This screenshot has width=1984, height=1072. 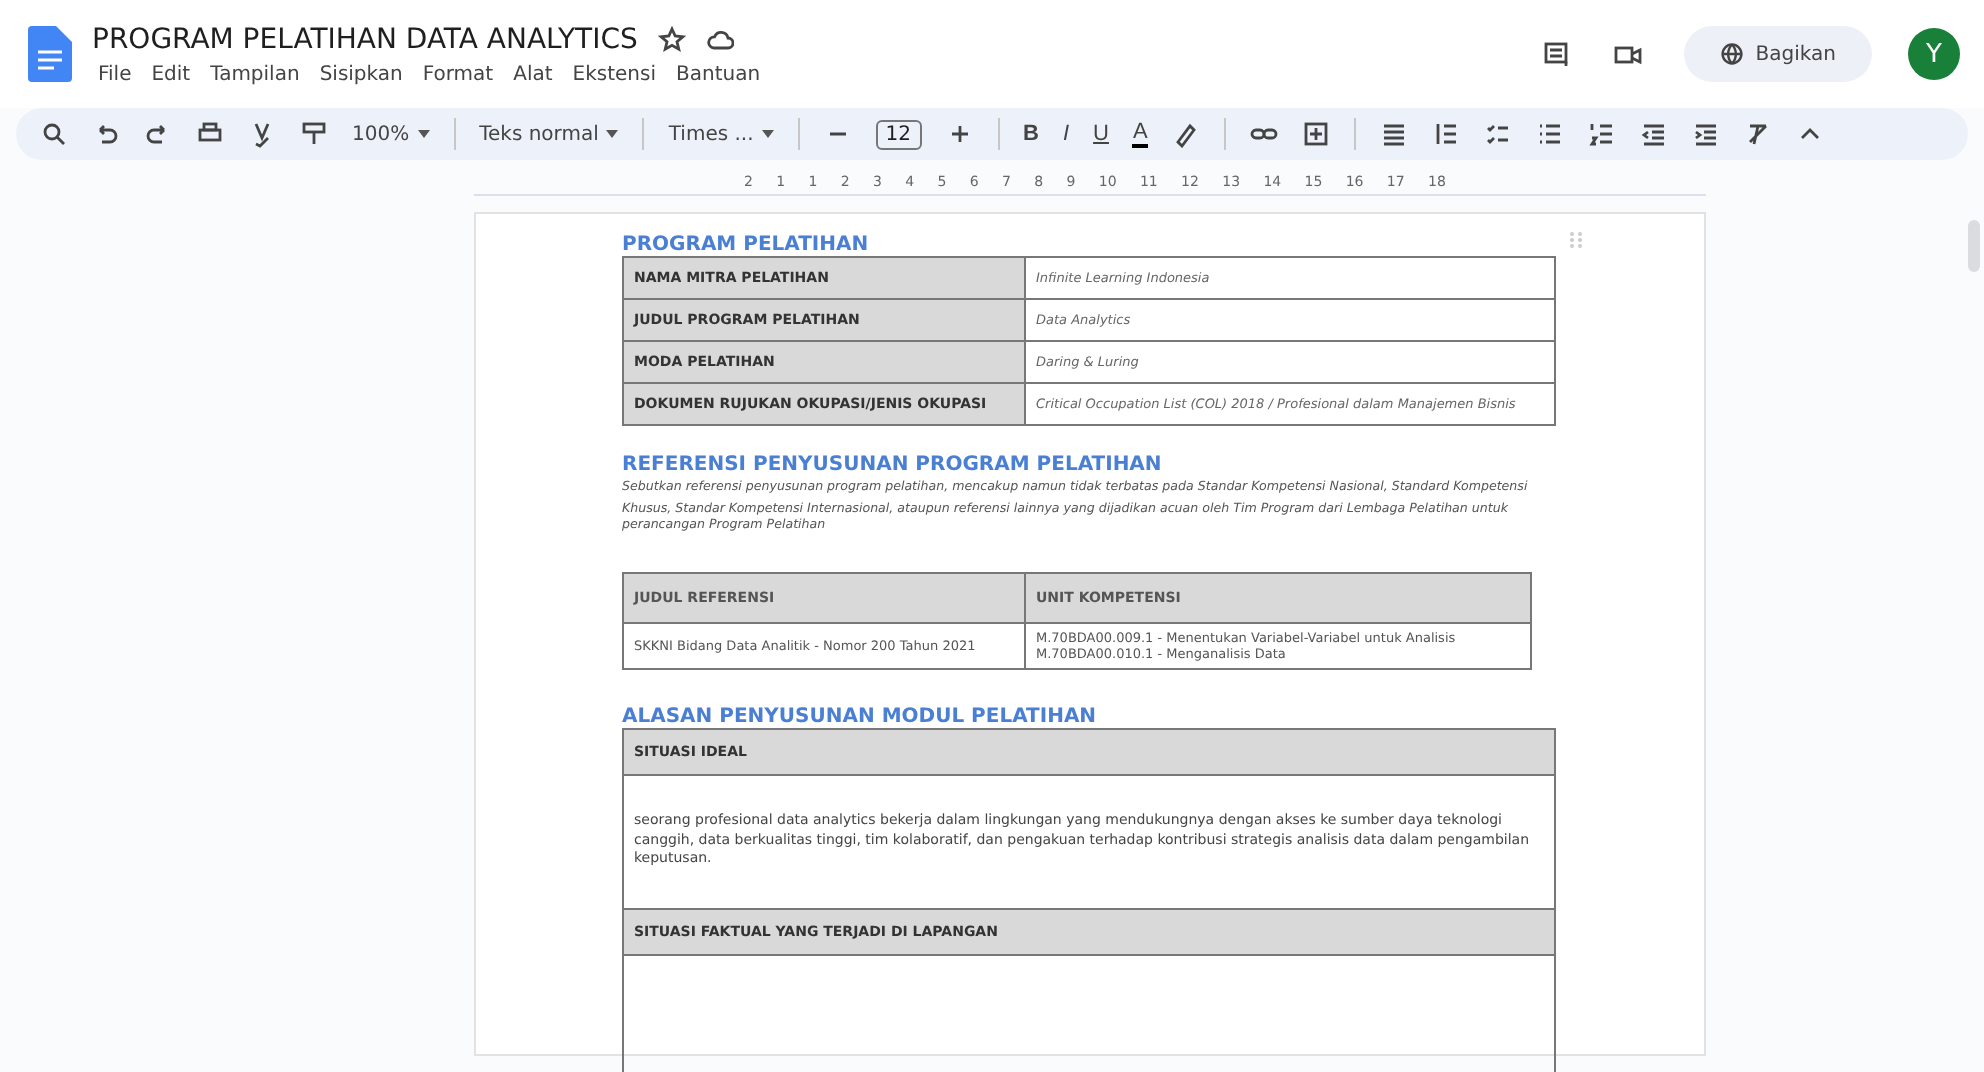 I want to click on menu-item: Bantuan, so click(x=718, y=74).